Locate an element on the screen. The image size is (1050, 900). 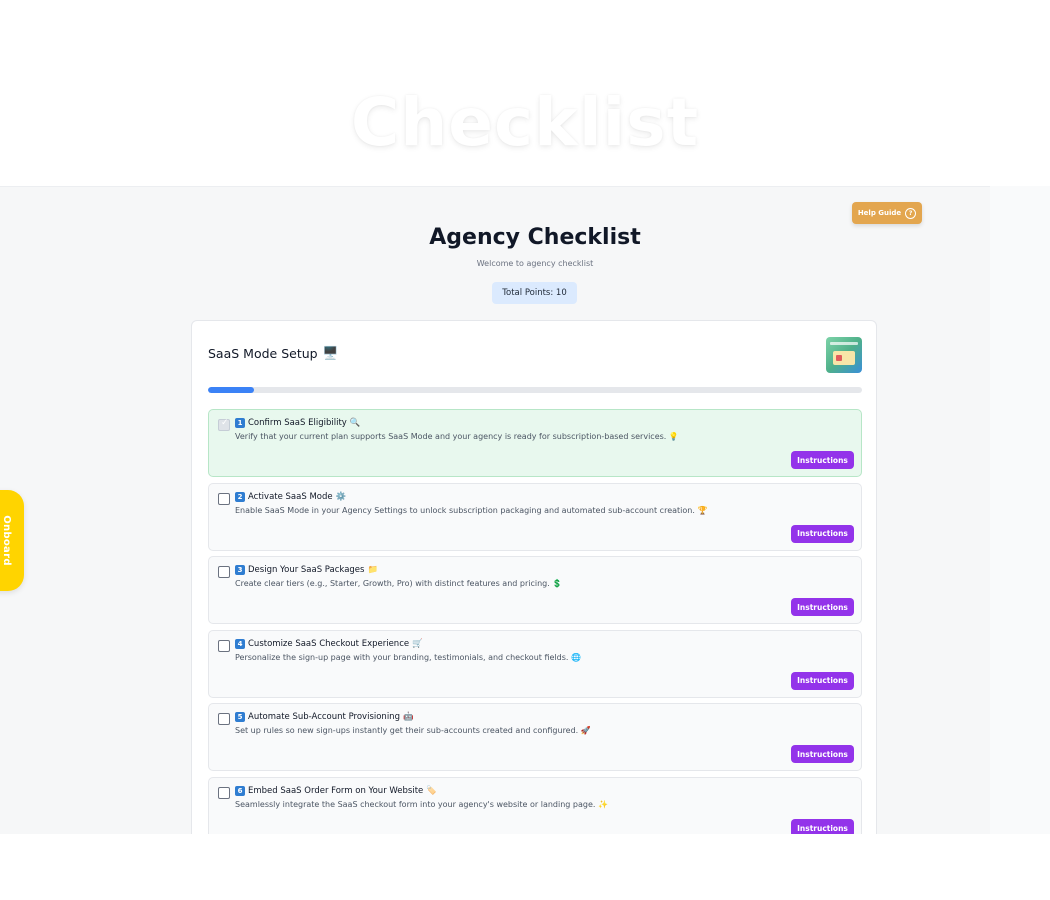
section-title: SaaS Mode Setup is located at coordinates (263, 353).